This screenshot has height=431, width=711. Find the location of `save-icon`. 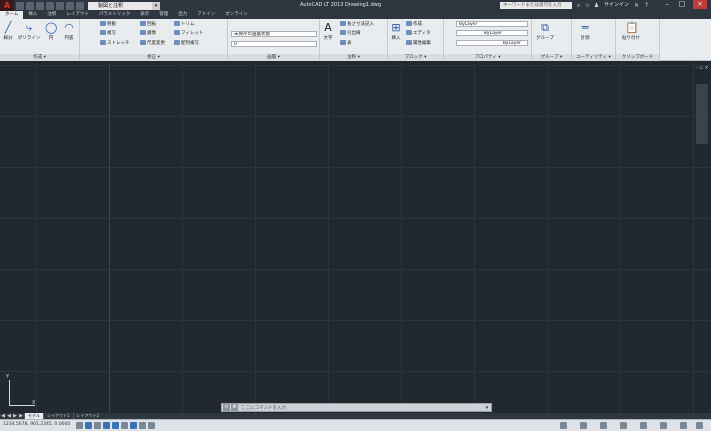

save-icon is located at coordinates (40, 5).